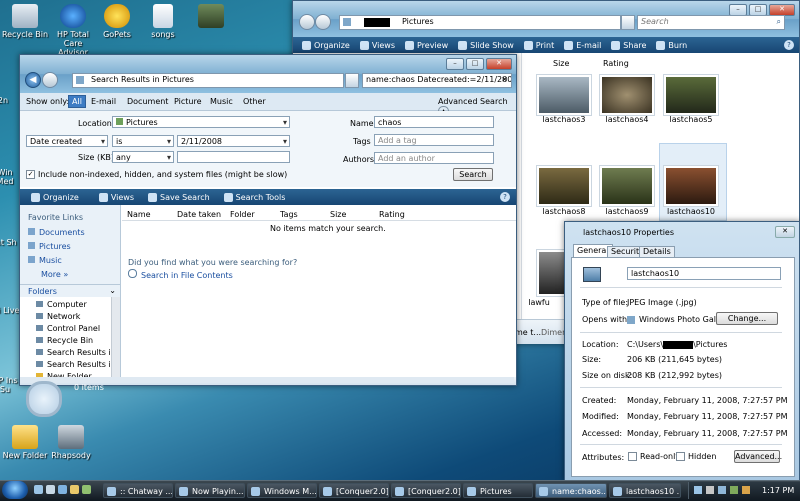 The height and width of the screenshot is (501, 800). Describe the element at coordinates (628, 45) in the screenshot. I see `share-button: Share` at that location.